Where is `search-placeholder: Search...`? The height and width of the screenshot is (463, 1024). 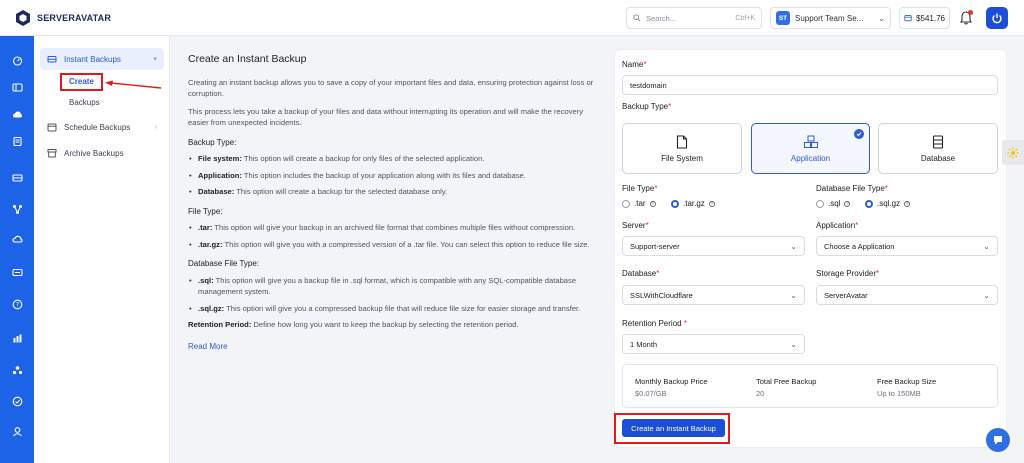
search-placeholder: Search... is located at coordinates (661, 18).